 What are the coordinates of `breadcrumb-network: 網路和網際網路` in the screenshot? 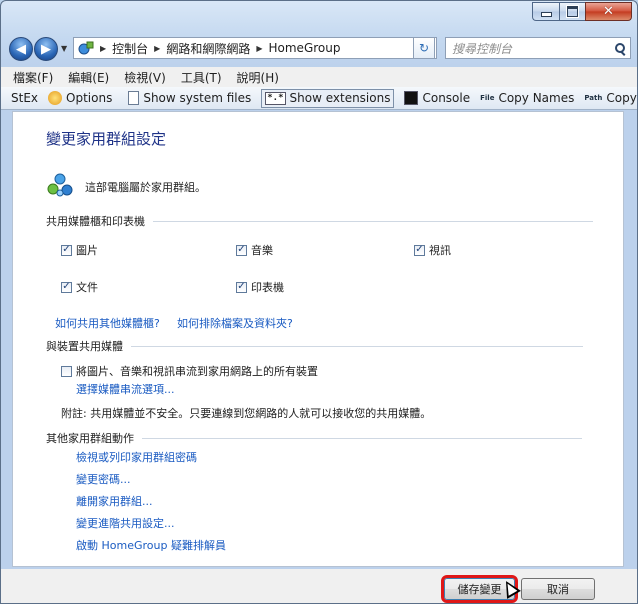 It's located at (208, 48).